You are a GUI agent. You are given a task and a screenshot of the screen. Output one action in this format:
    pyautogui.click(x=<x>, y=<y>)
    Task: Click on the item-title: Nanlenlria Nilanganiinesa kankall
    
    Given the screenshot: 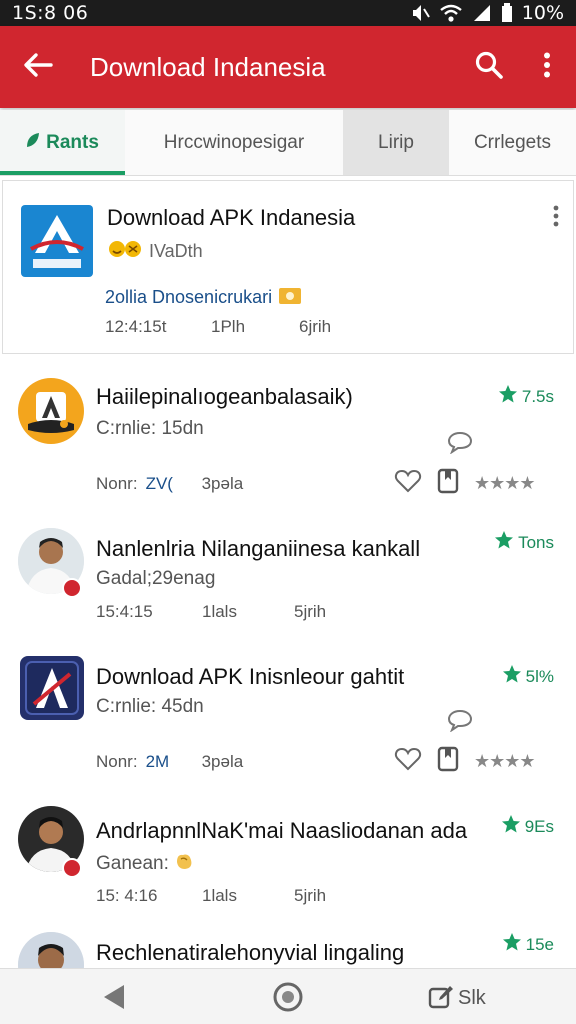 What is the action you would take?
    pyautogui.click(x=258, y=548)
    